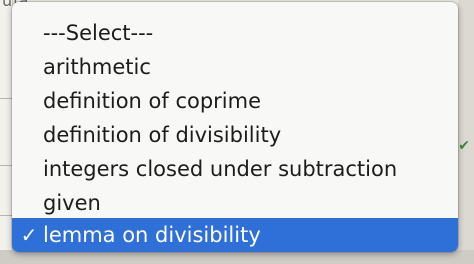 This screenshot has height=264, width=474. Describe the element at coordinates (162, 135) in the screenshot. I see `option-label: definition of divisibility` at that location.